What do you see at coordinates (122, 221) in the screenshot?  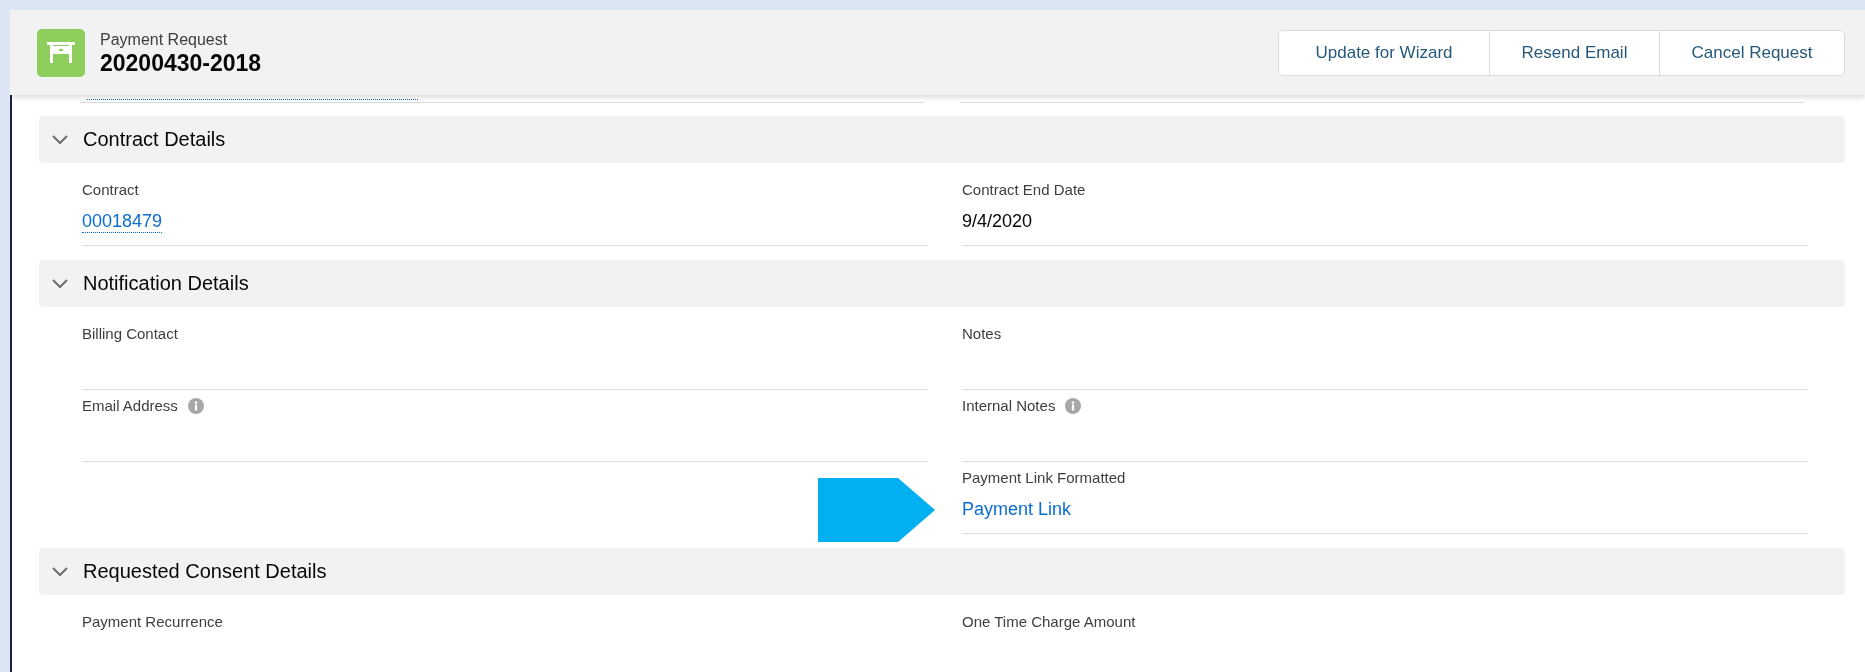 I see `record-link: 00018479` at bounding box center [122, 221].